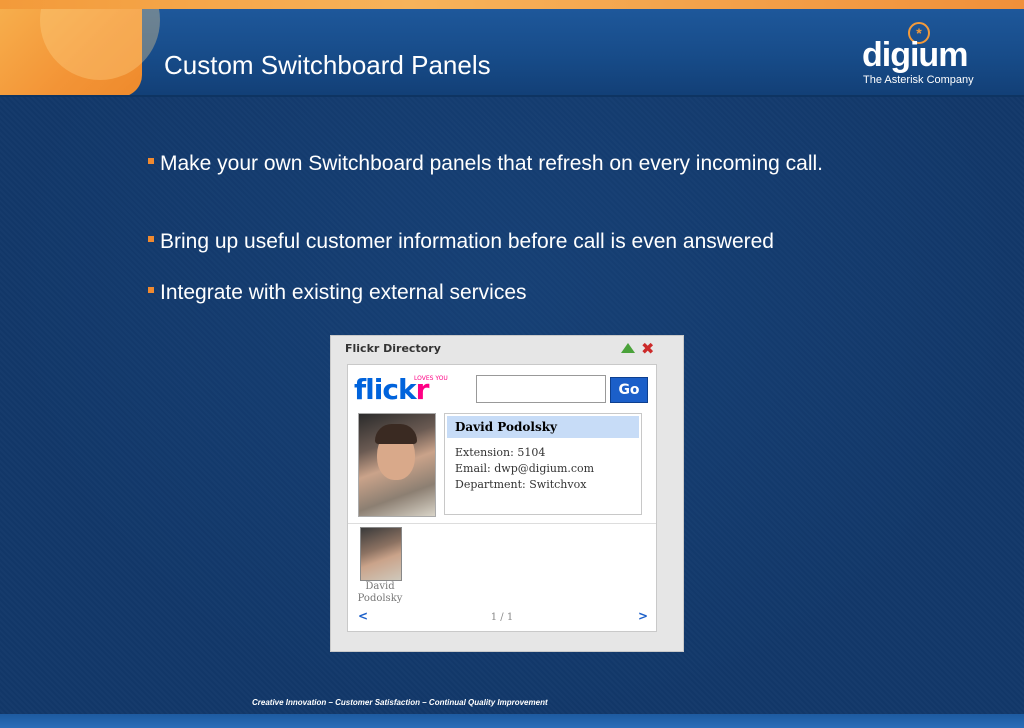 Image resolution: width=1024 pixels, height=728 pixels. I want to click on contact-extension: Extension: 5104, so click(500, 452).